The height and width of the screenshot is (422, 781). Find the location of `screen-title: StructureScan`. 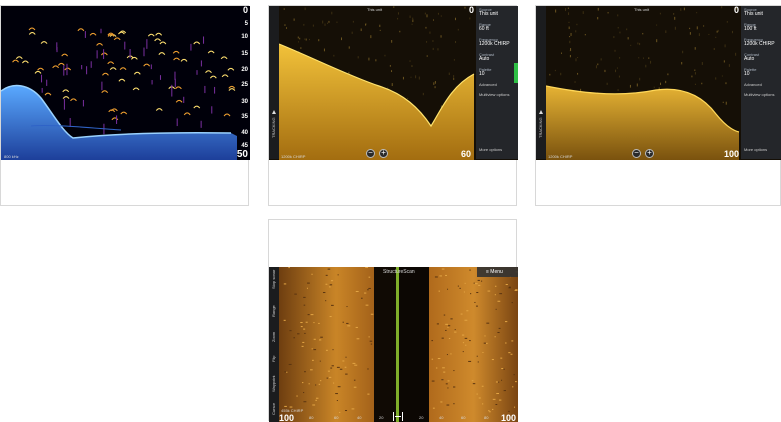

screen-title: StructureScan is located at coordinates (399, 272).